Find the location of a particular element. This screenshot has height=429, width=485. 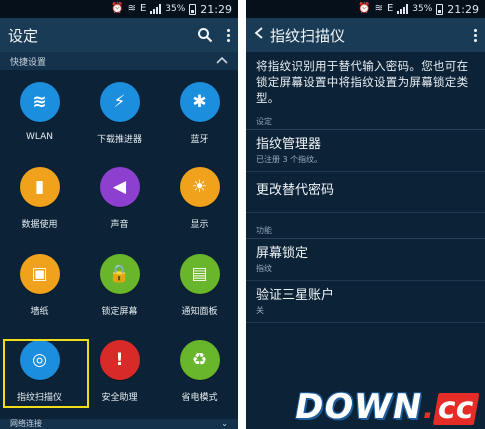

item-title: 指纹管理器 is located at coordinates (289, 144).